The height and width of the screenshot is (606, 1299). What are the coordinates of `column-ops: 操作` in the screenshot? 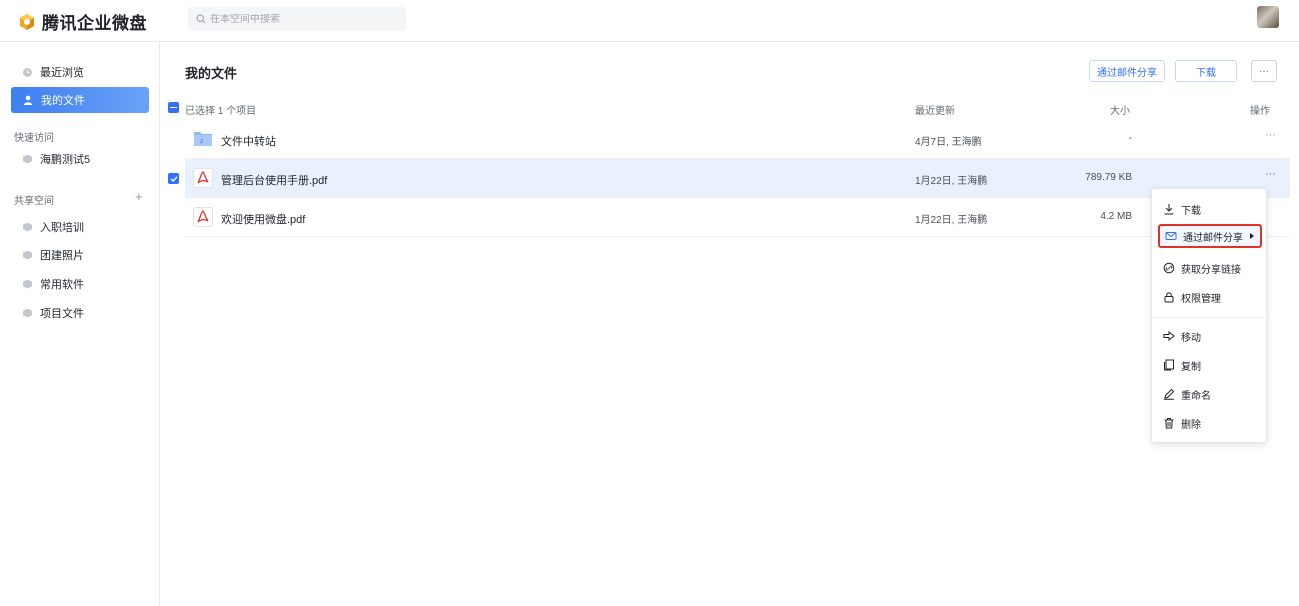 It's located at (1260, 111).